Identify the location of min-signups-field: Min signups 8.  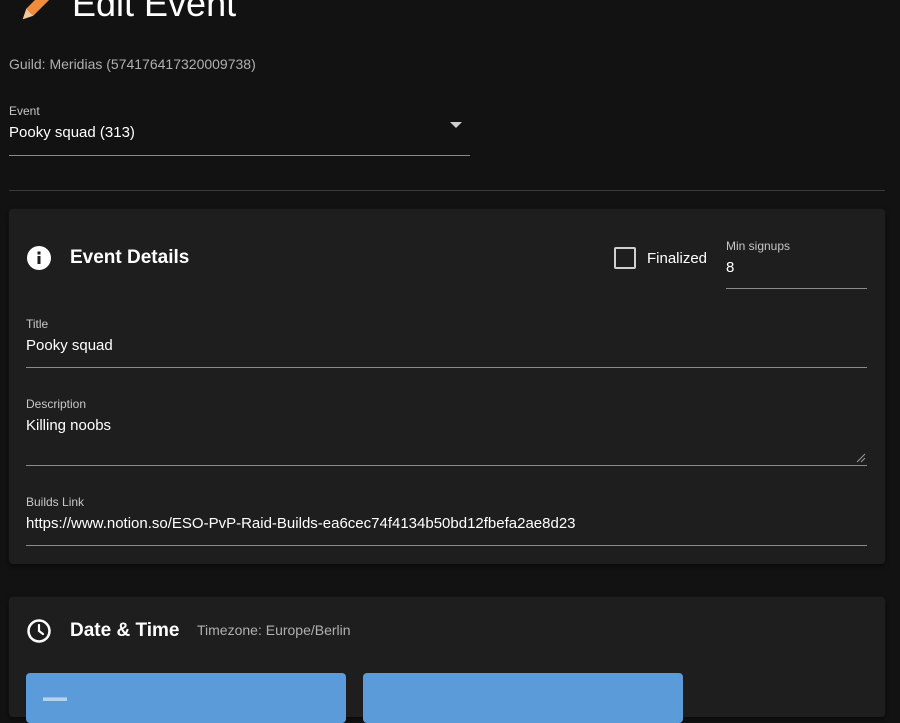
(796, 264).